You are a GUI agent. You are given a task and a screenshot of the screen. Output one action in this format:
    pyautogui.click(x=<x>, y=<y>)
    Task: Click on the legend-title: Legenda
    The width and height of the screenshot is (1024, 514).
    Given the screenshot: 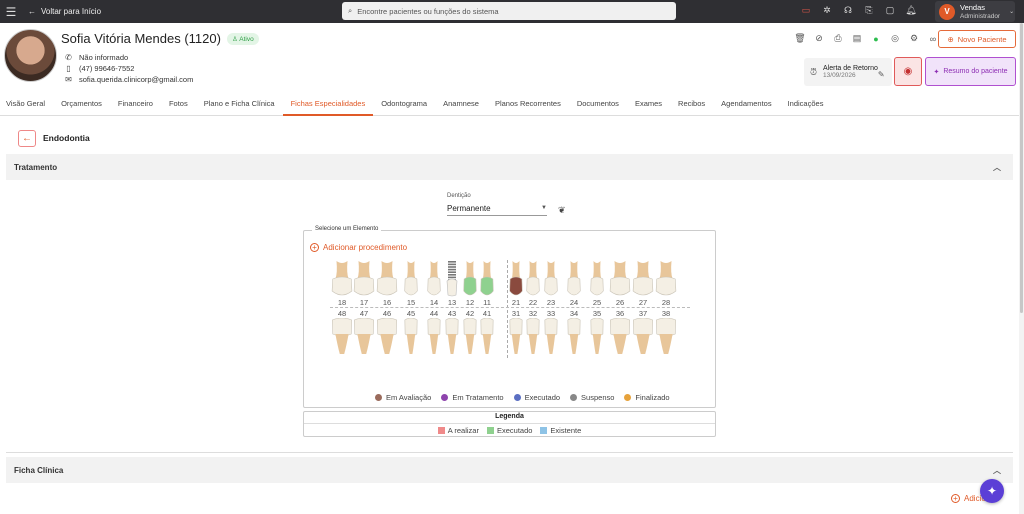 What is the action you would take?
    pyautogui.click(x=509, y=416)
    